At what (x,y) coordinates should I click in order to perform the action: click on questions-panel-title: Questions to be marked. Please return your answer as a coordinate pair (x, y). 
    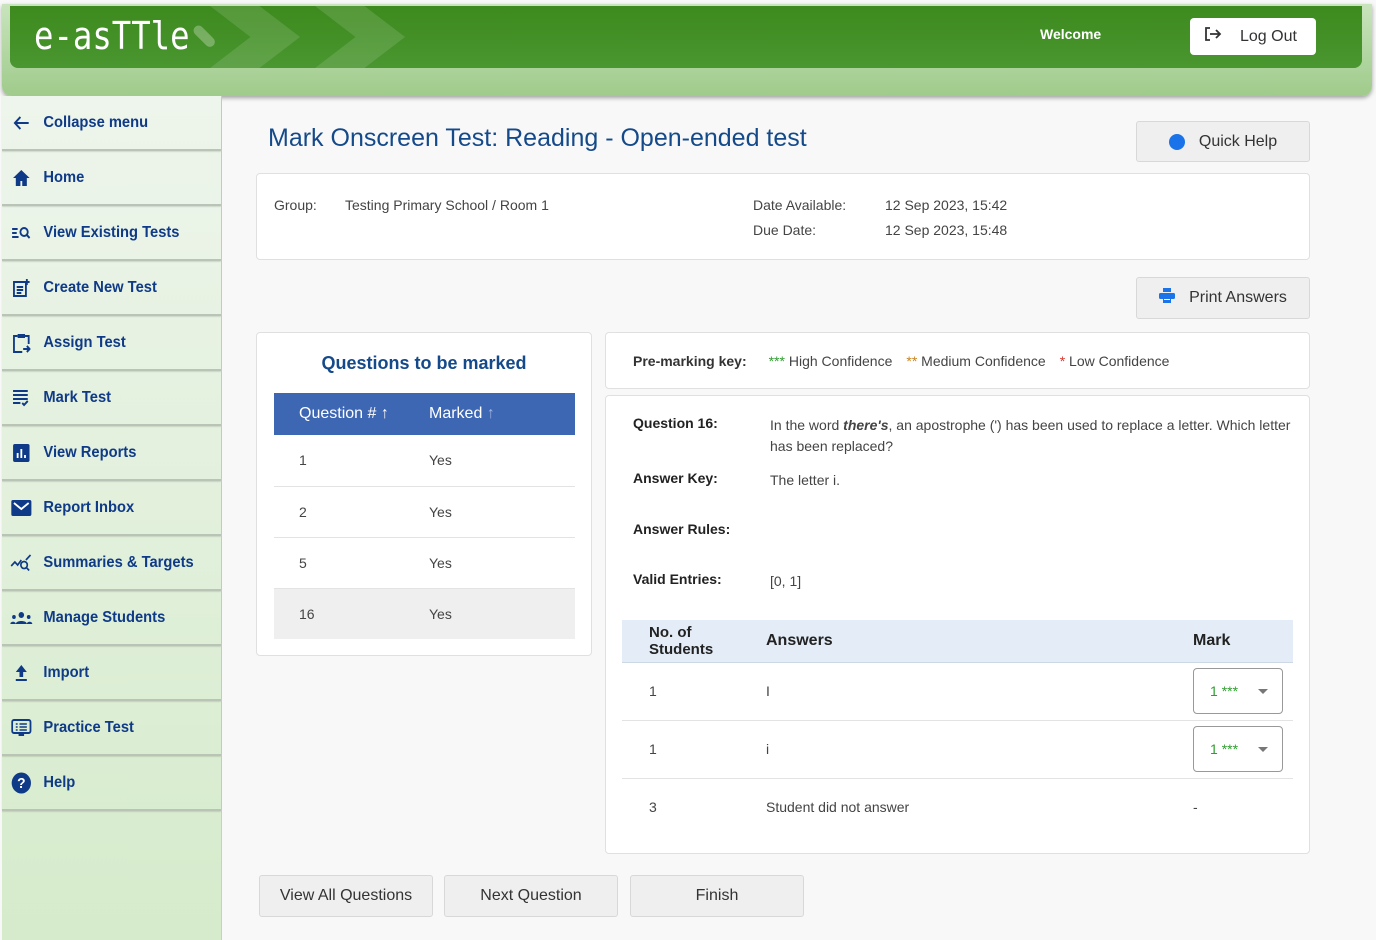
    Looking at the image, I should click on (424, 363).